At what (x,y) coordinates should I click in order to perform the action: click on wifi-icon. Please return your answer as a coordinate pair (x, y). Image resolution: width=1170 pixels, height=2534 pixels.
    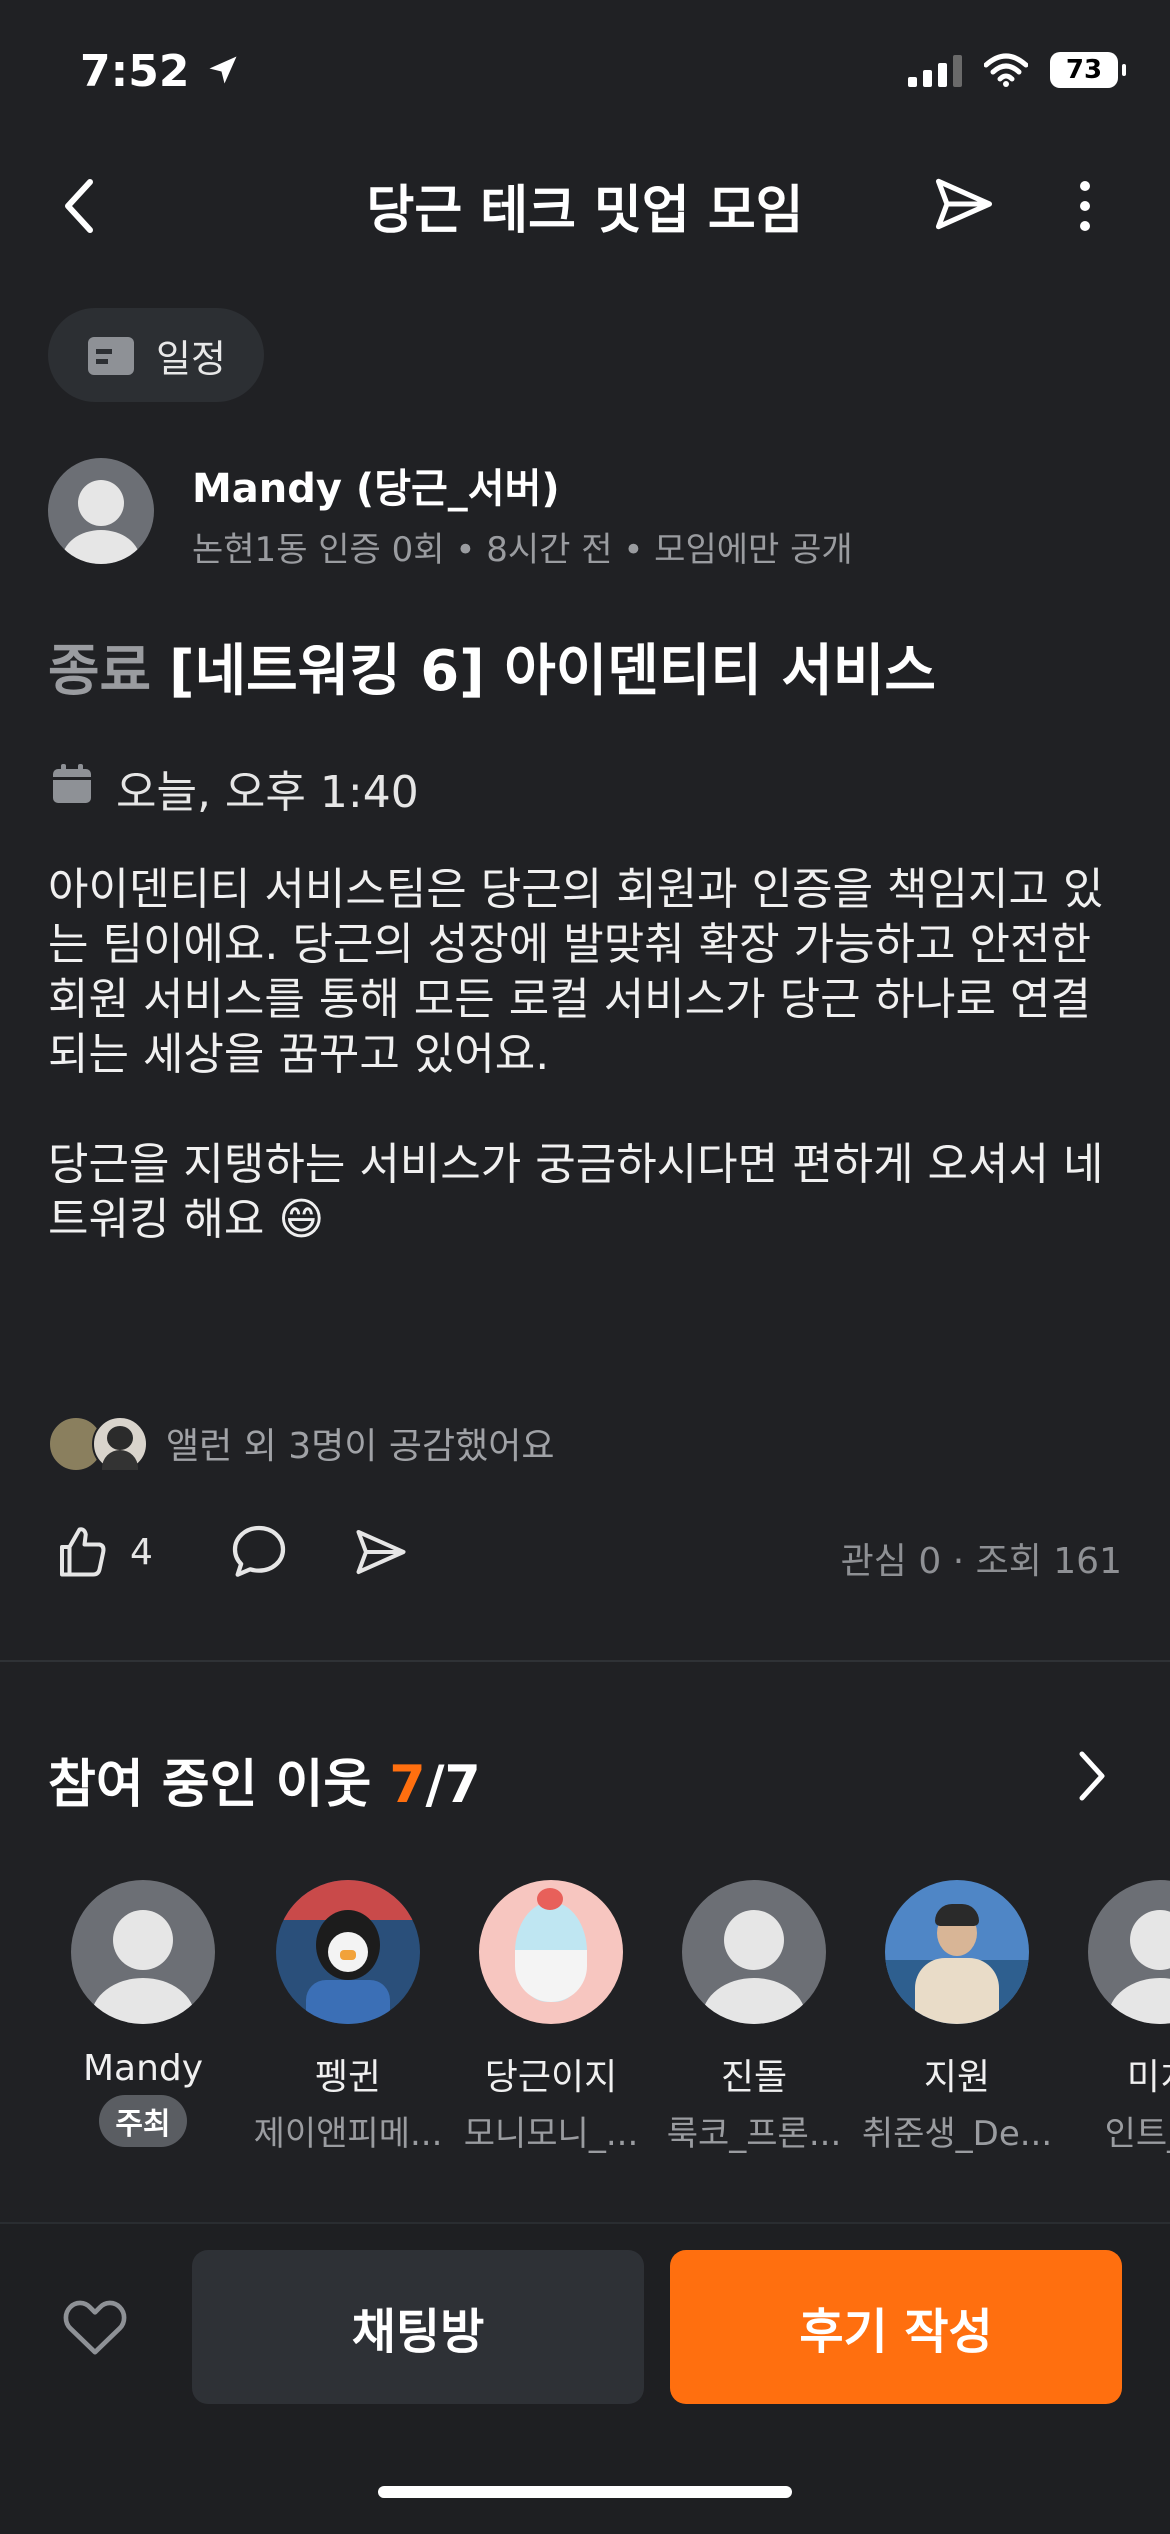
    Looking at the image, I should click on (1006, 70).